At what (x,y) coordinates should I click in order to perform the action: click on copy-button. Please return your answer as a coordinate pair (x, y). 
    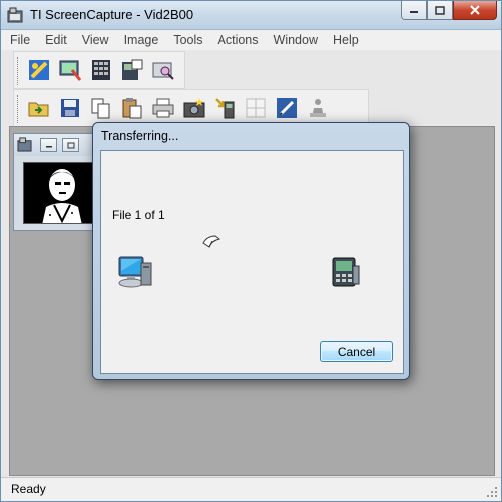
    Looking at the image, I should click on (100, 108).